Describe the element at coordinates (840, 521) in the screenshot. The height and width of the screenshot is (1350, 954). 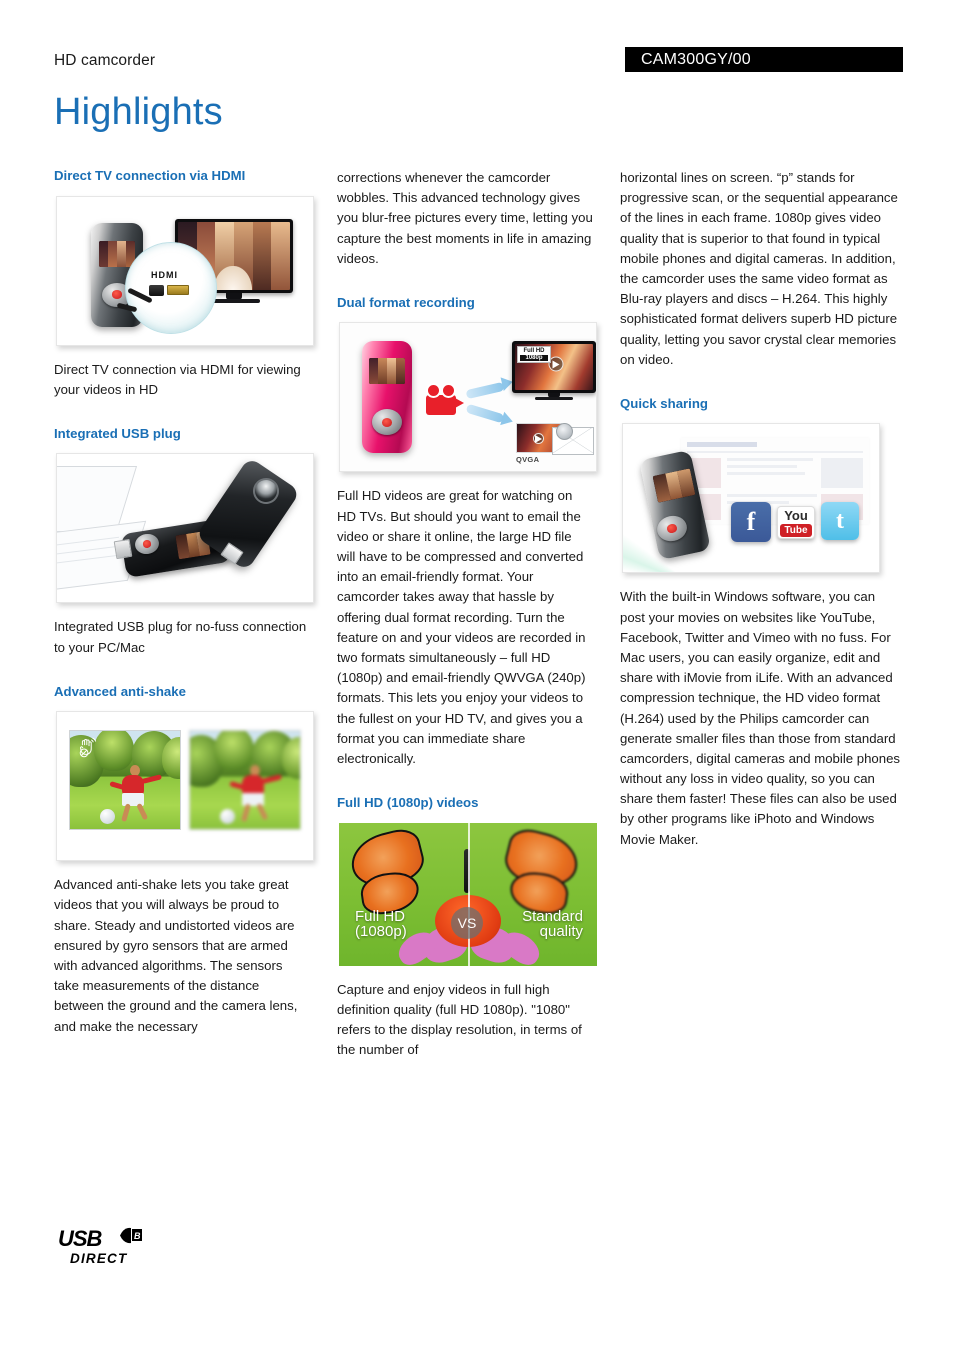
I see `twitter-icon: t` at that location.